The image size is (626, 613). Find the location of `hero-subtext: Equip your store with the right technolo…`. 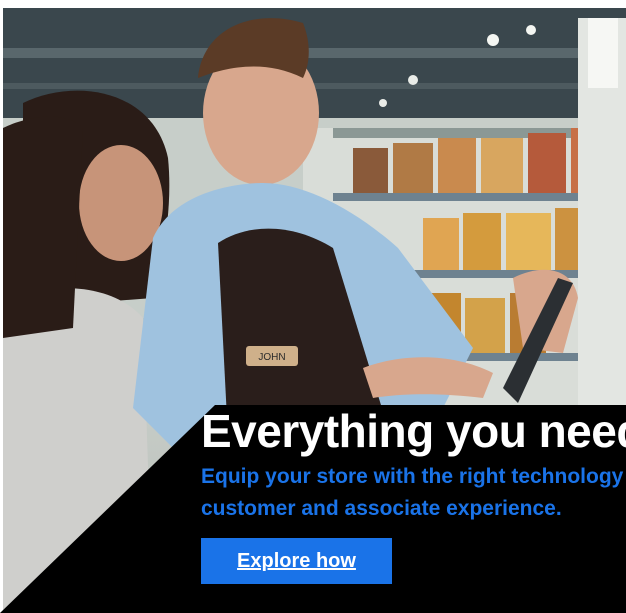

hero-subtext: Equip your store with the right technolo… is located at coordinates (413, 493).